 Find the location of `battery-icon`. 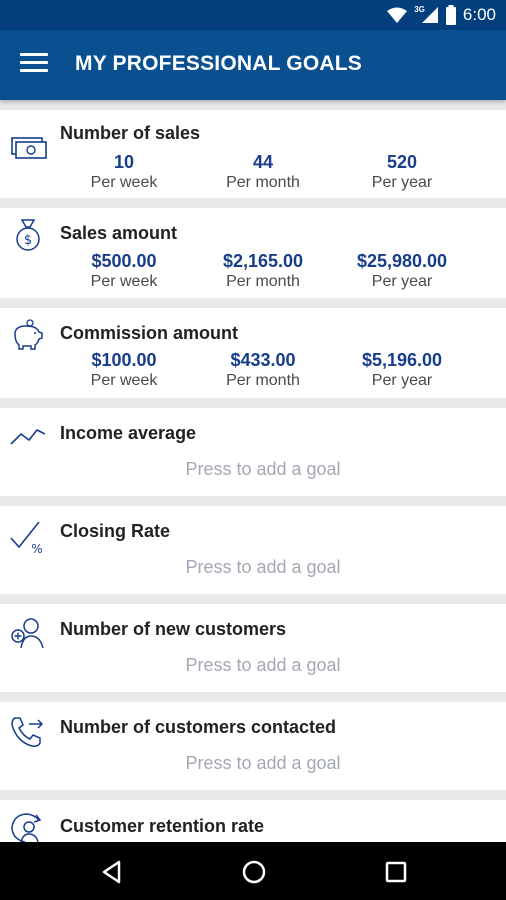

battery-icon is located at coordinates (450, 15).